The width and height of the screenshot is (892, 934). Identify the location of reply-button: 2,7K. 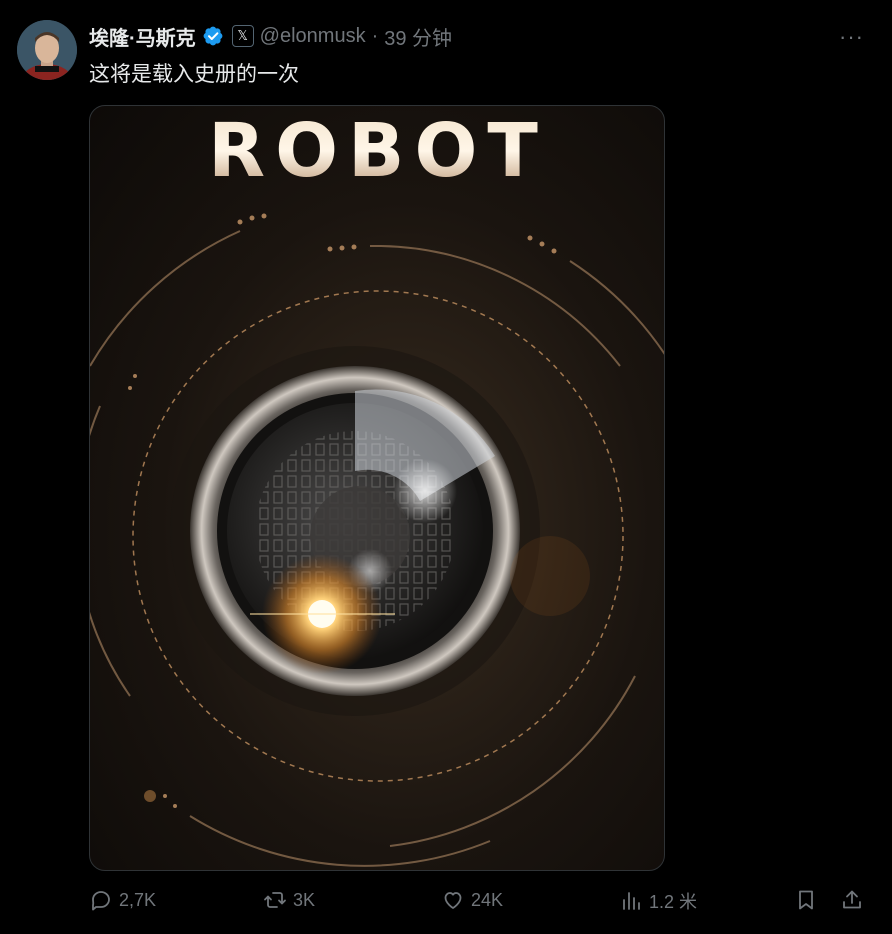
(122, 900).